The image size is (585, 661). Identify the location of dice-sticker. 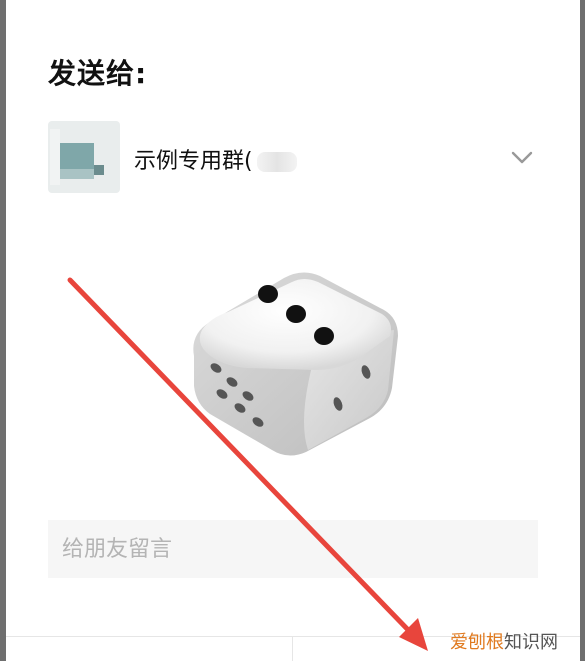
(295, 364).